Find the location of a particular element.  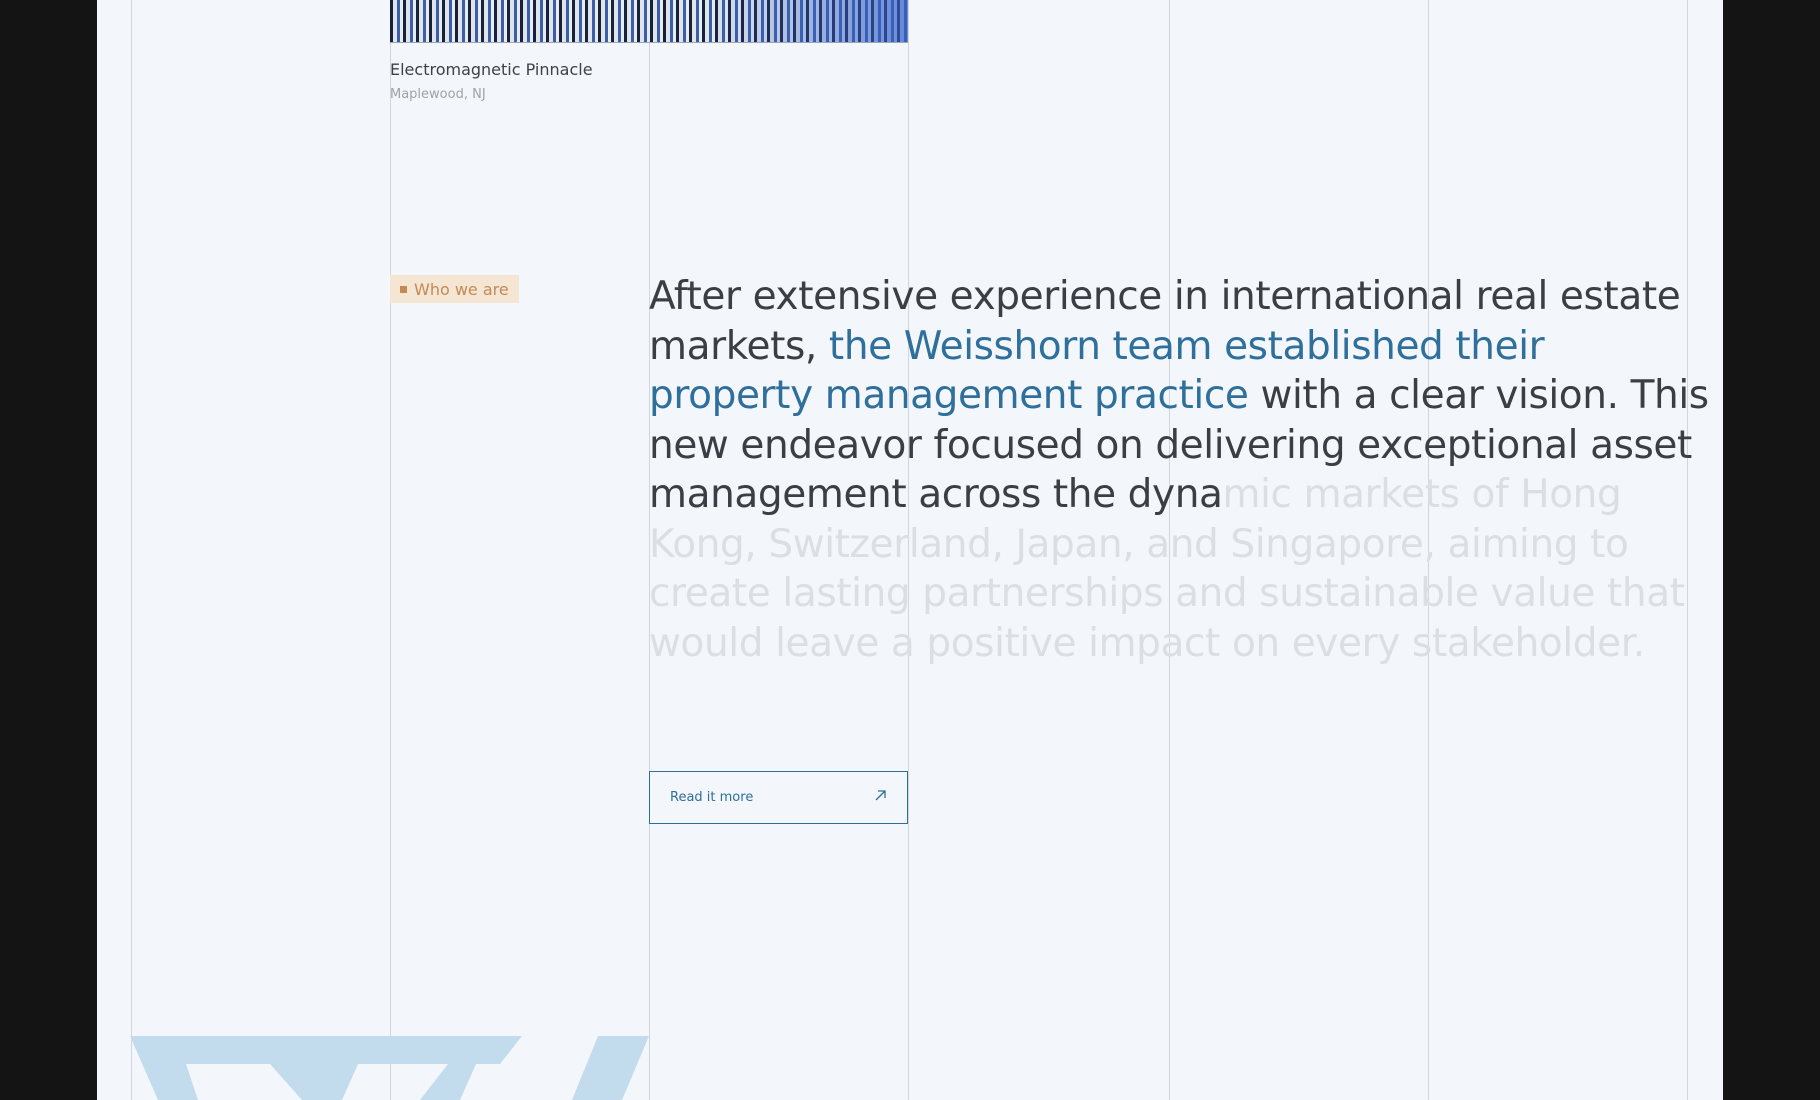

arrow-up-right-icon is located at coordinates (880, 797).